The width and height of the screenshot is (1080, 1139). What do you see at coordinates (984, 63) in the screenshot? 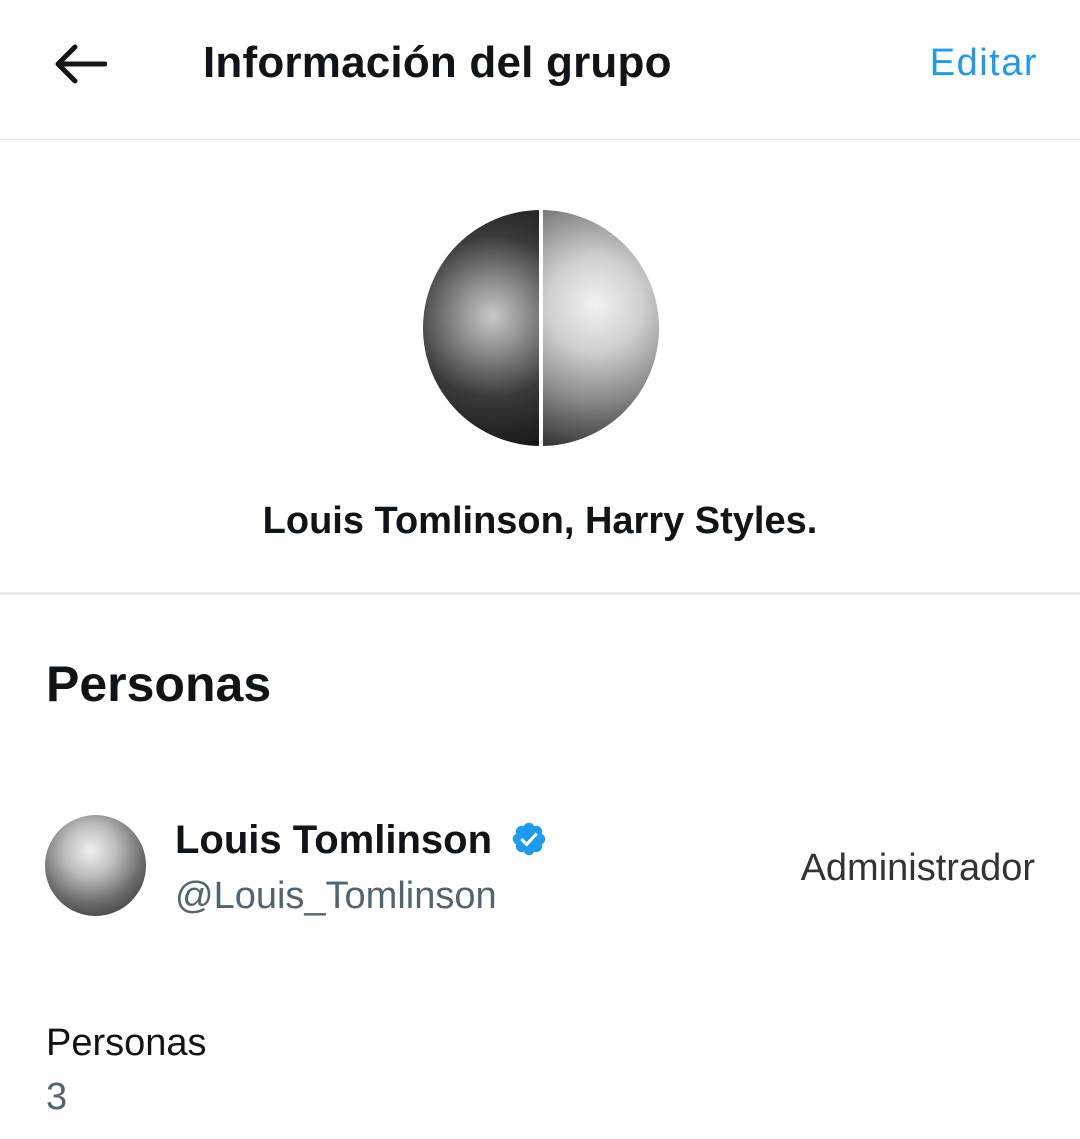
I see `edit-button: Editar` at bounding box center [984, 63].